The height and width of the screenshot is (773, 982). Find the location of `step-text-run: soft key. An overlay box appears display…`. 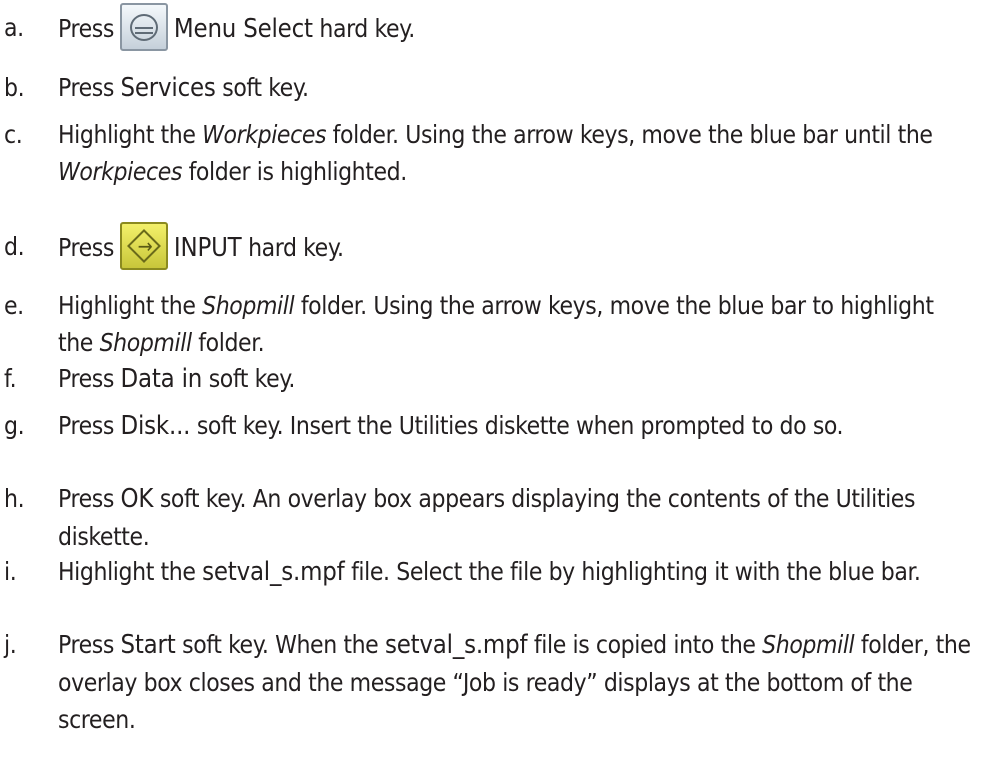

step-text-run: soft key. An overlay box appears display… is located at coordinates (487, 517).